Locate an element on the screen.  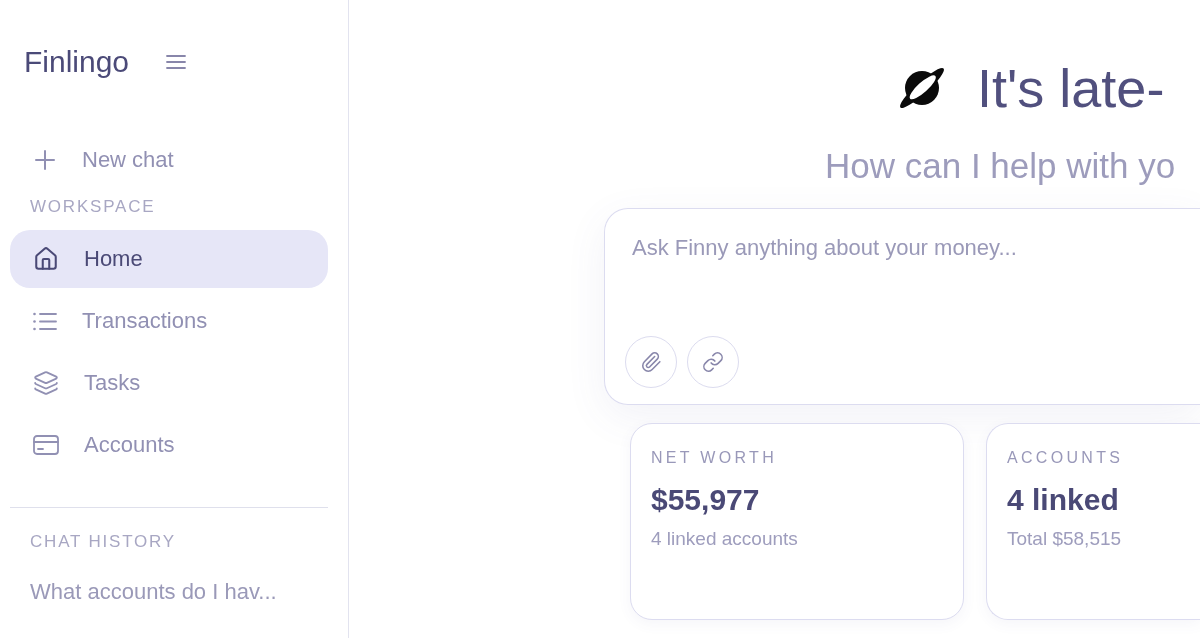
planet-icon is located at coordinates (922, 88).